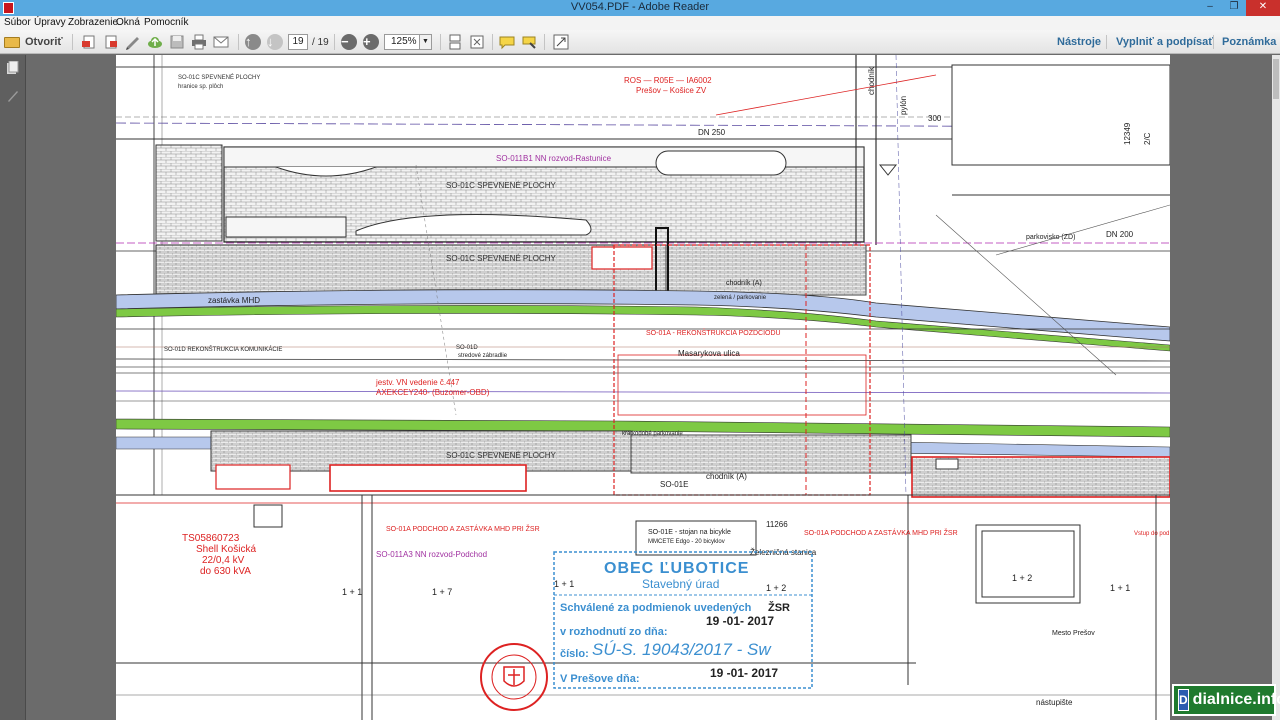  I want to click on page-number-input: 19, so click(298, 42).